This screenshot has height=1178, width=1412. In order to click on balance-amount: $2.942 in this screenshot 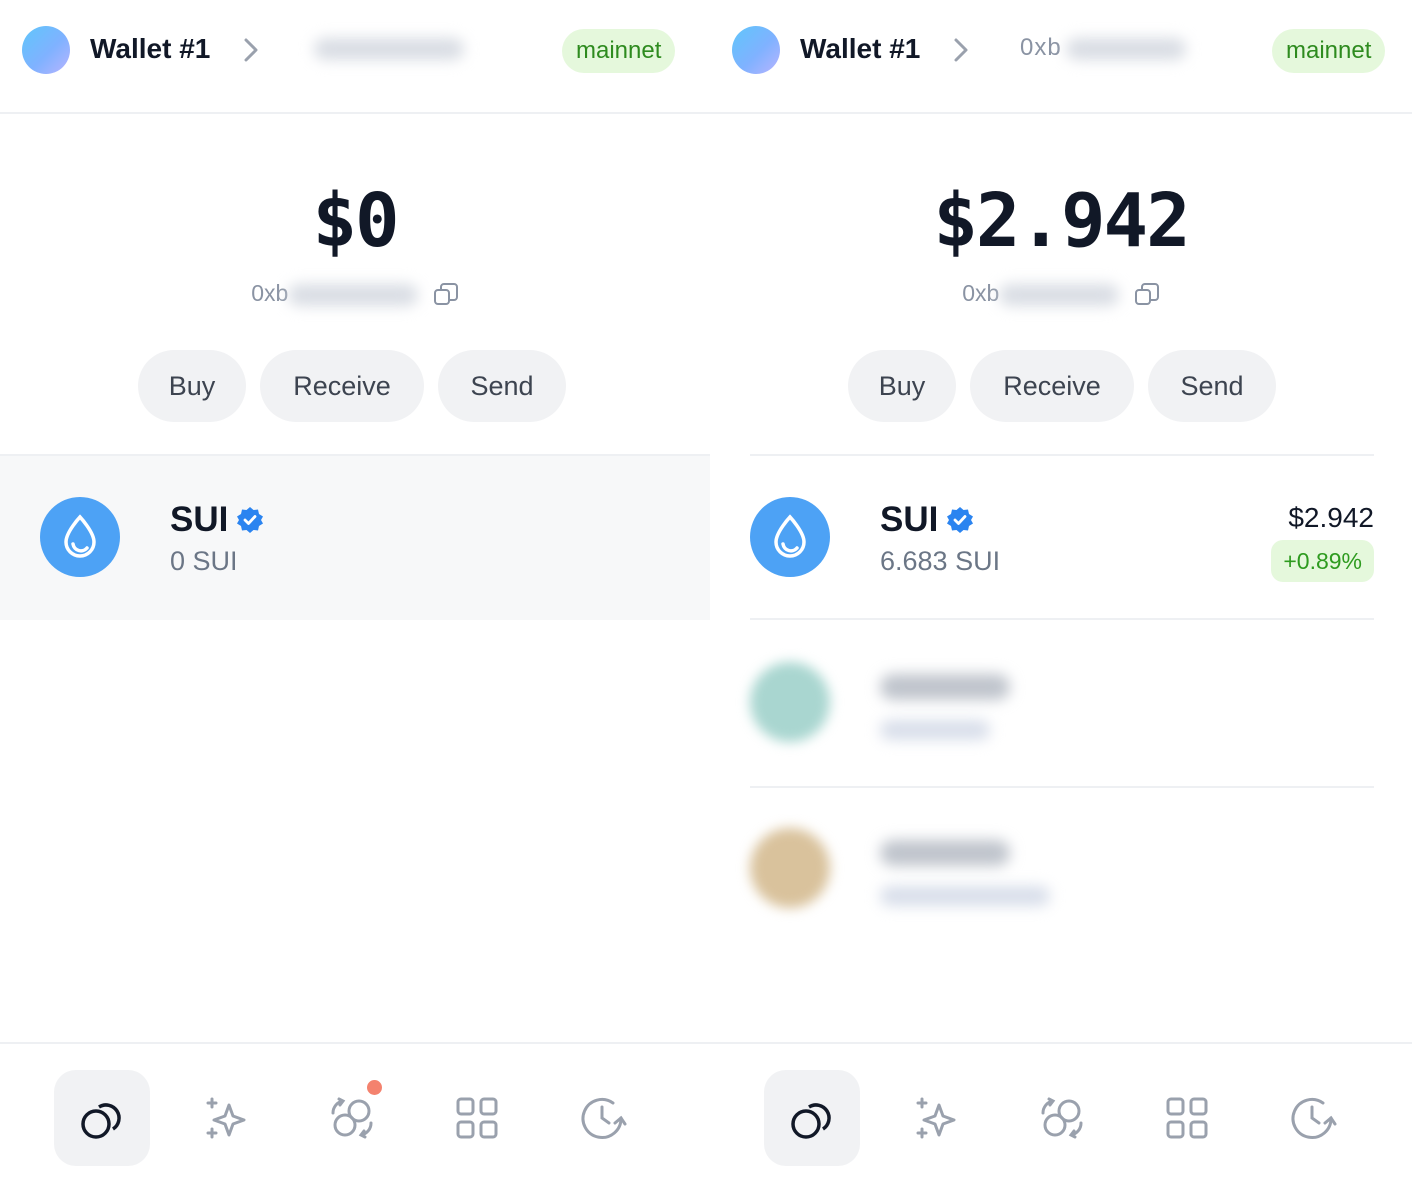, I will do `click(1061, 221)`.